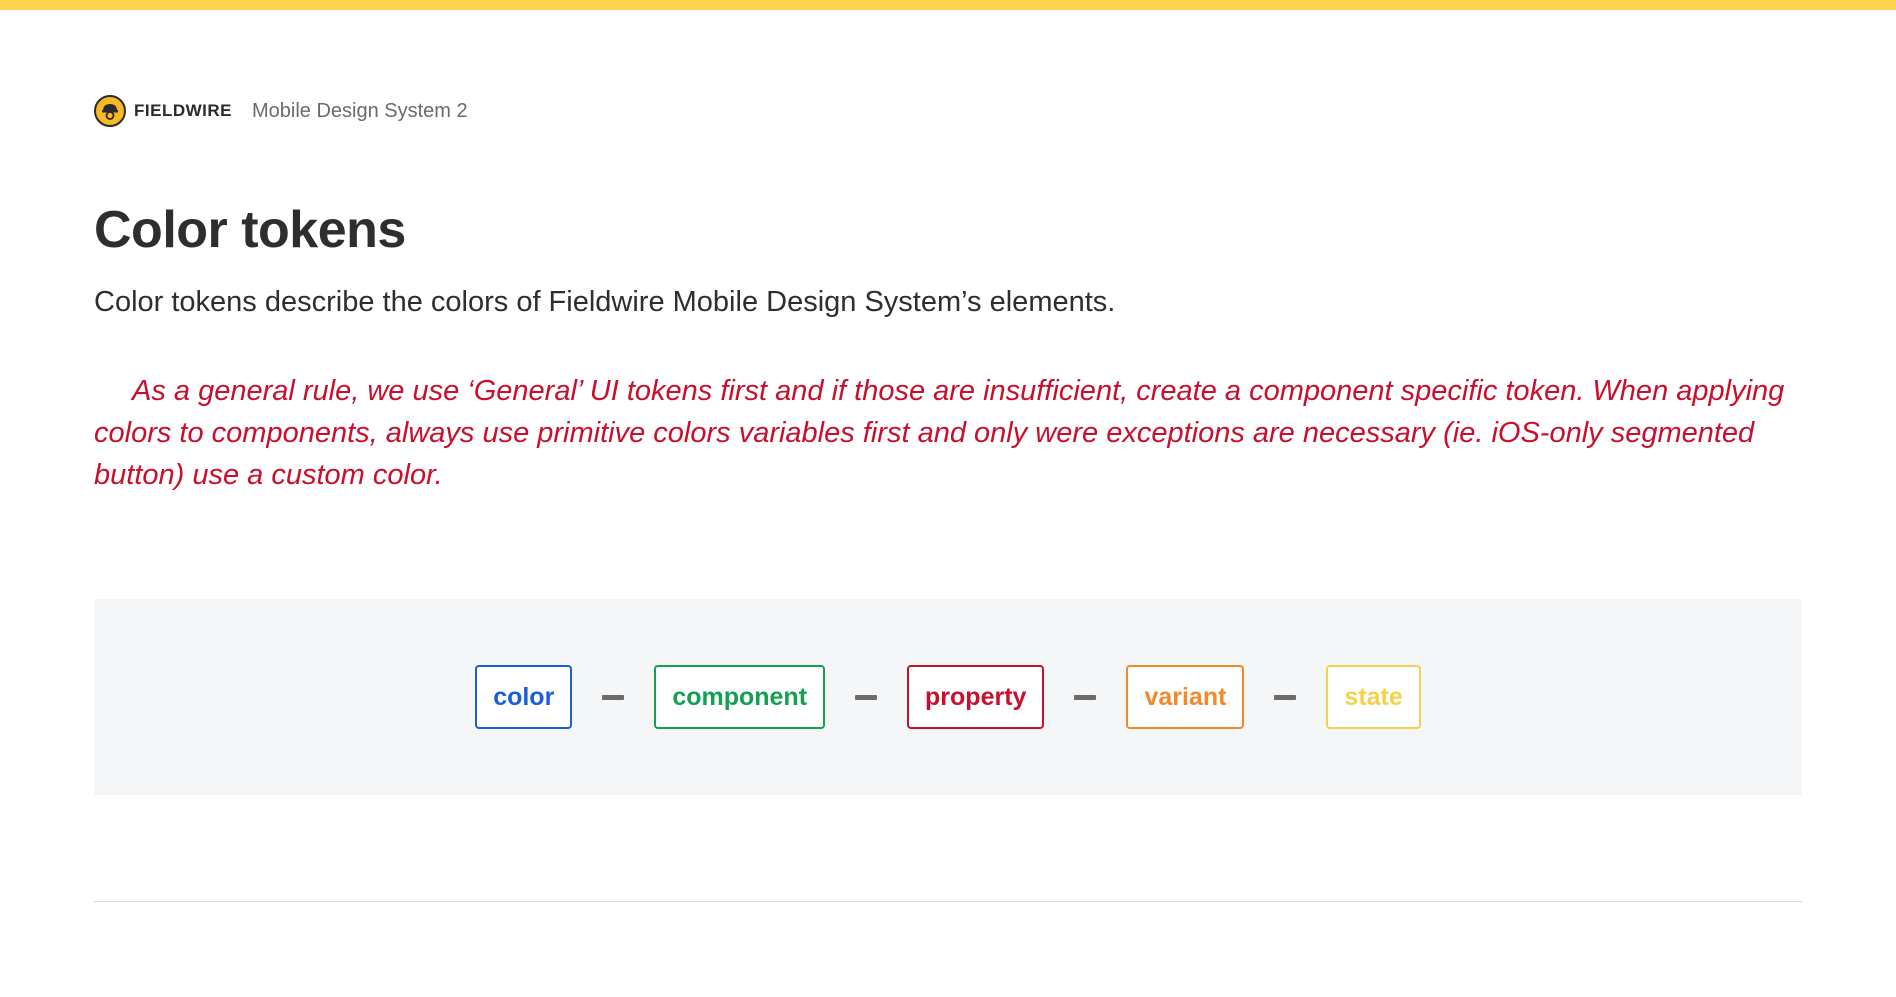  What do you see at coordinates (1185, 697) in the screenshot?
I see `token-variant: variant` at bounding box center [1185, 697].